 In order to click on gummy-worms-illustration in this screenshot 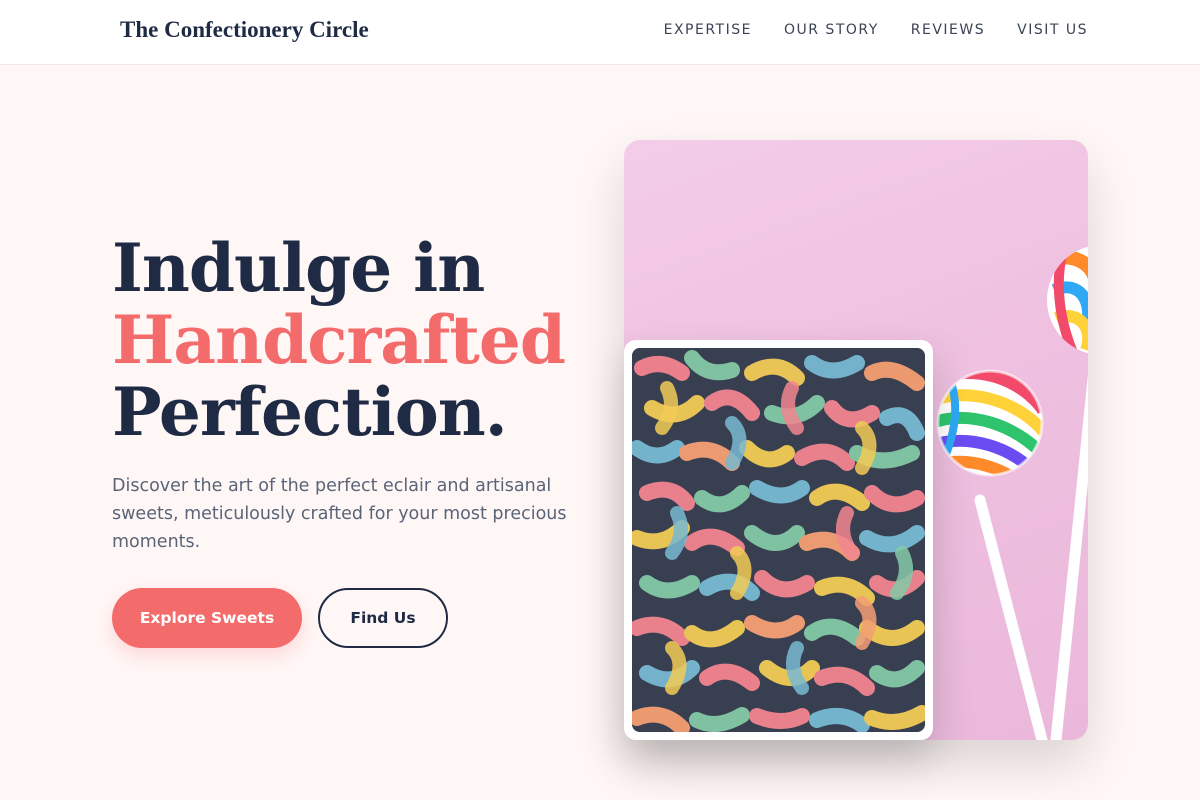, I will do `click(778, 540)`.